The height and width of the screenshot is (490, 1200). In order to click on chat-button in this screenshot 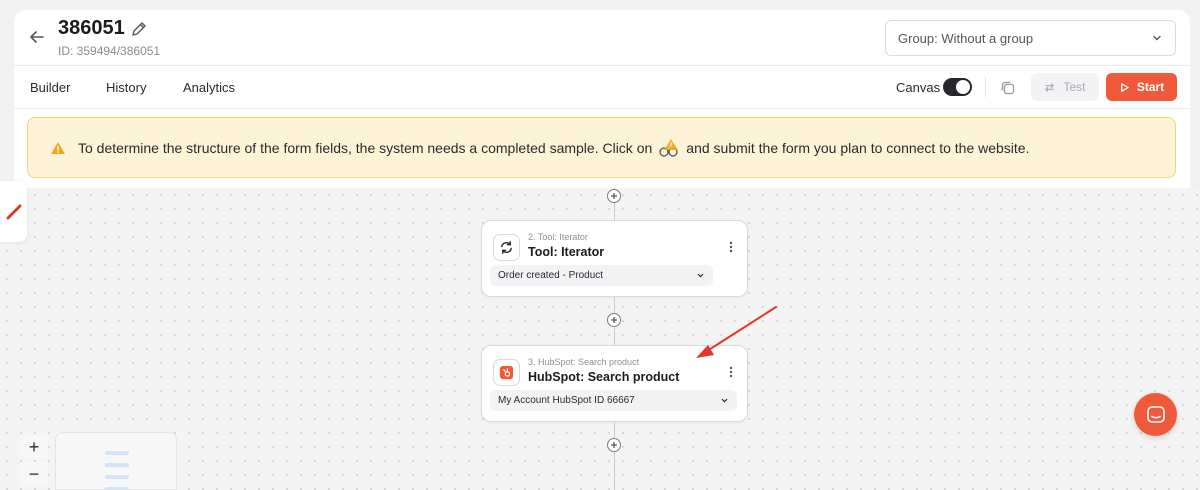, I will do `click(1155, 414)`.